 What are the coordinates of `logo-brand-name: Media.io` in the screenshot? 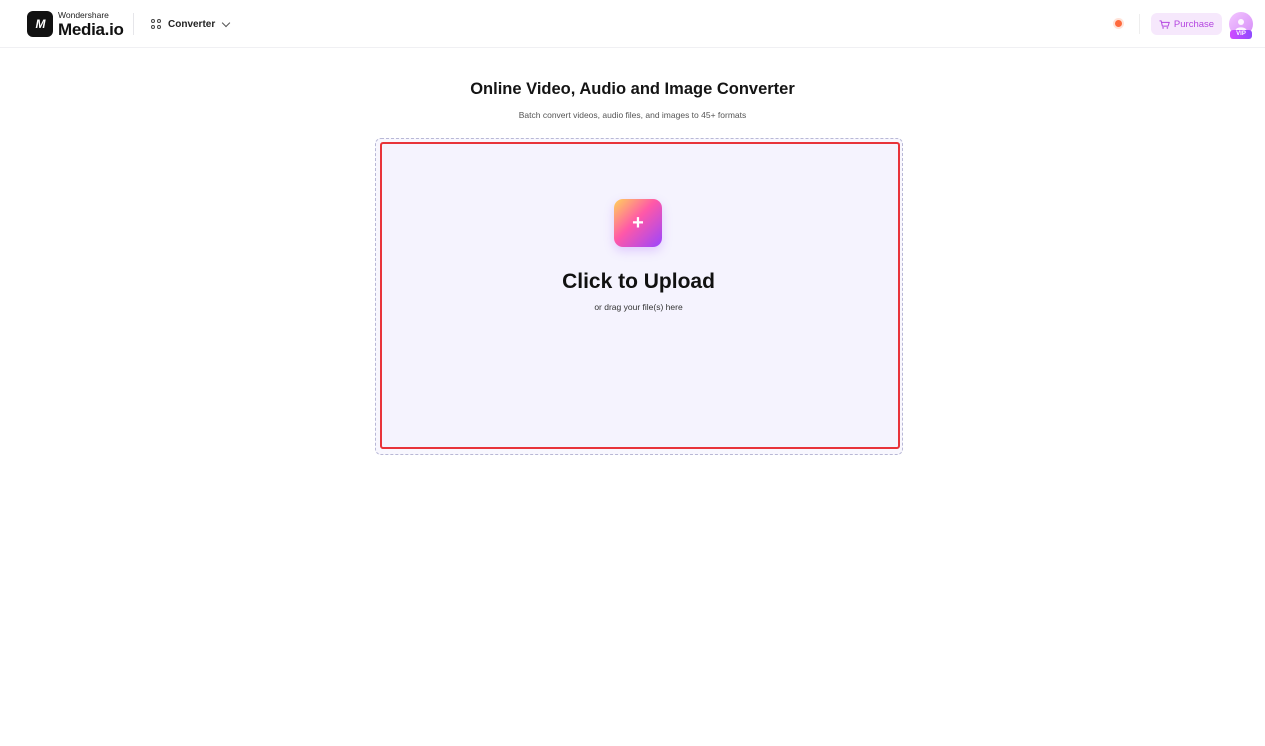 It's located at (91, 29).